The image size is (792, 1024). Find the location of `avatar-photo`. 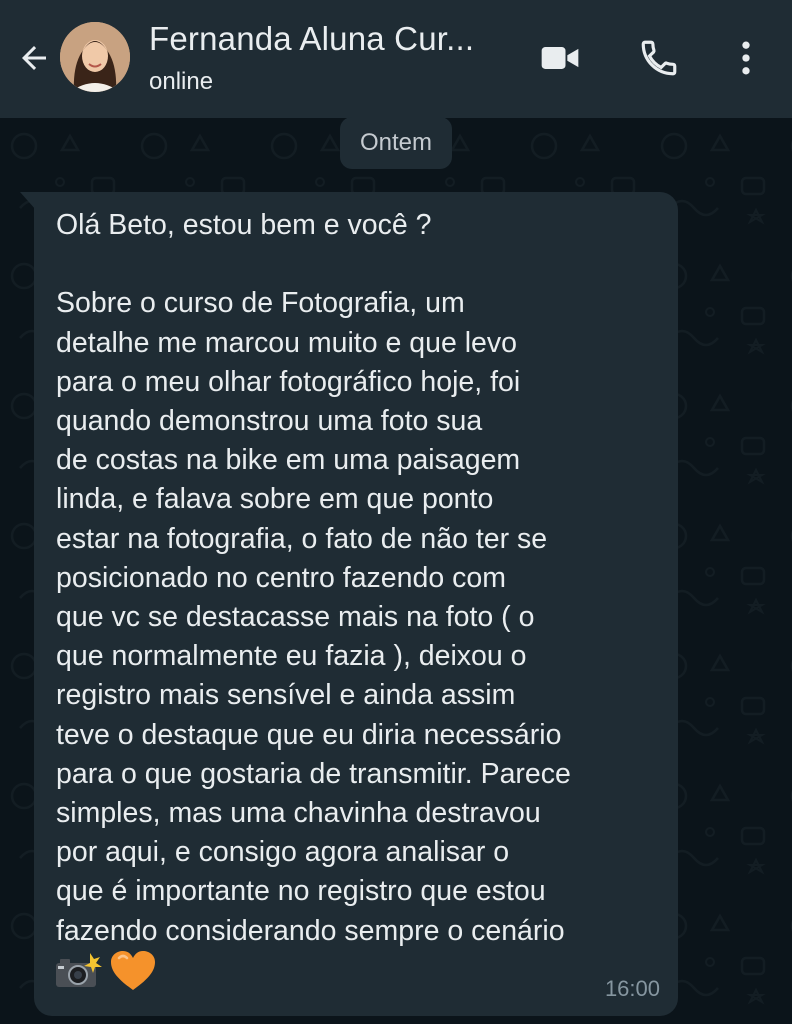

avatar-photo is located at coordinates (95, 57).